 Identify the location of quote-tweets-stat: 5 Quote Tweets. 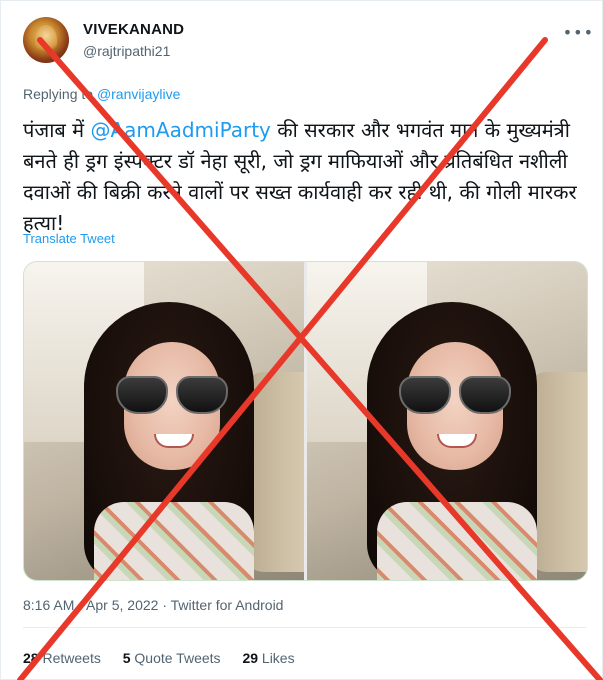
(172, 658).